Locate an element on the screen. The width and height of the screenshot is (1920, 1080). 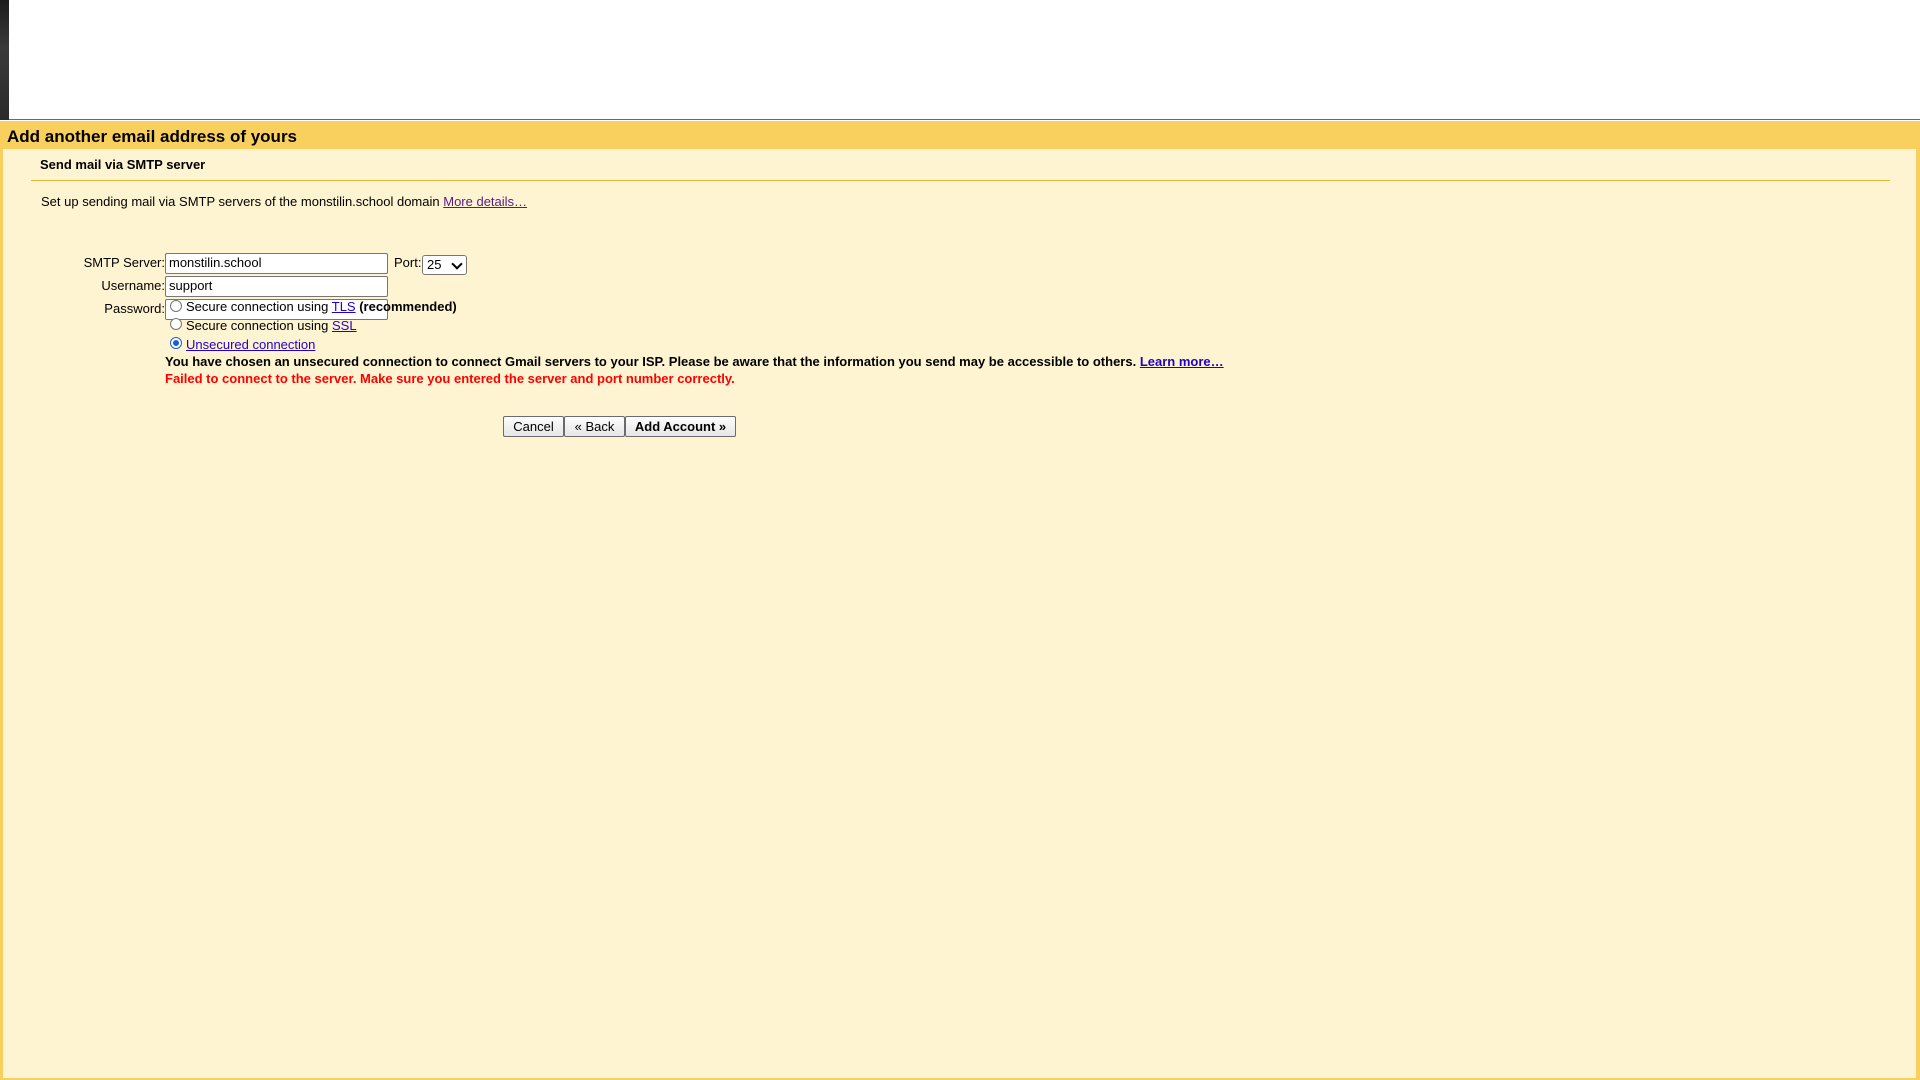
password-label: Password: is located at coordinates (134, 308).